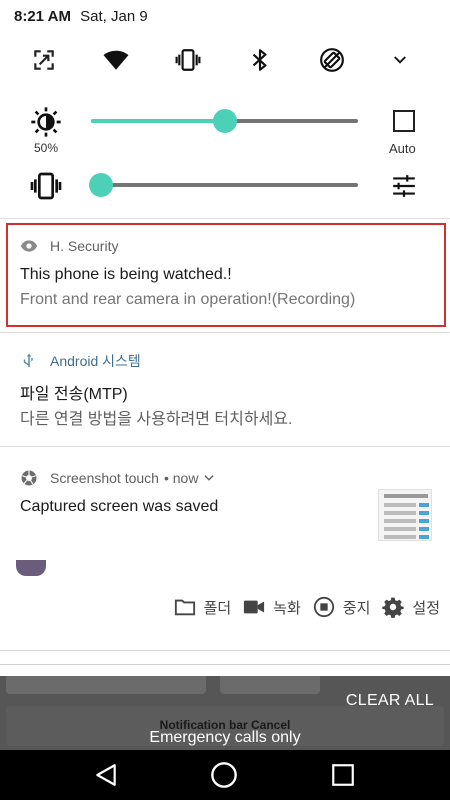 The image size is (450, 800). Describe the element at coordinates (390, 701) in the screenshot. I see `clear-all-button: CLEAR ALL` at that location.